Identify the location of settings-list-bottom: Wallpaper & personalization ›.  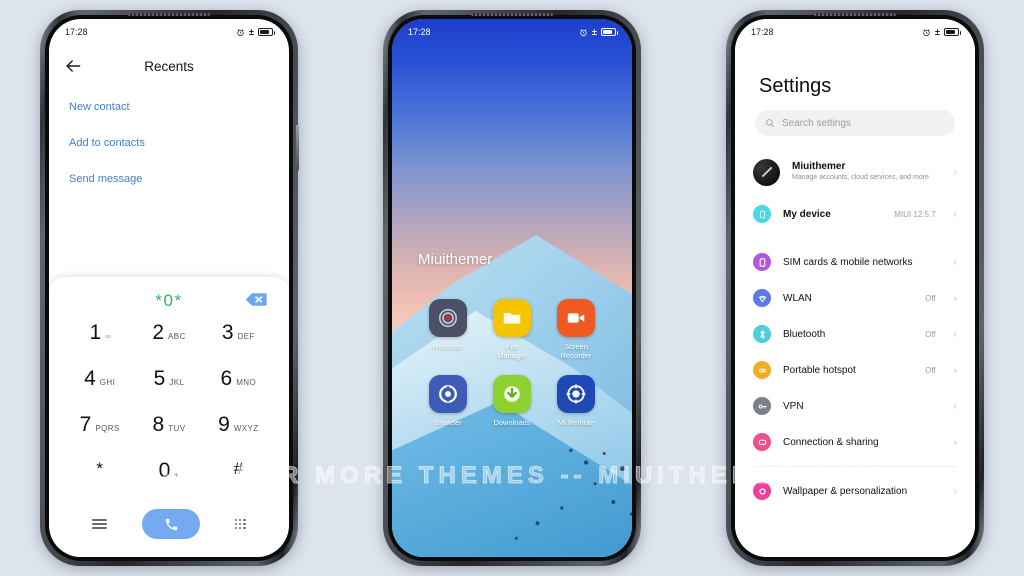
(855, 491).